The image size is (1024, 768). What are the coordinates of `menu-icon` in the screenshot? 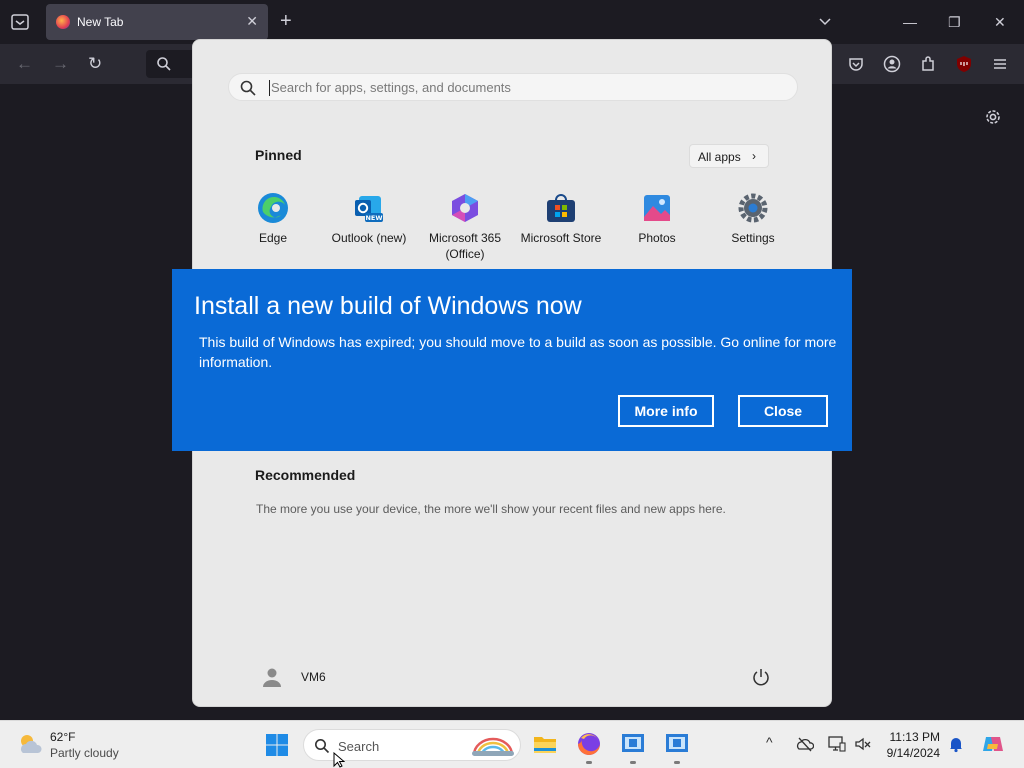 It's located at (1000, 64).